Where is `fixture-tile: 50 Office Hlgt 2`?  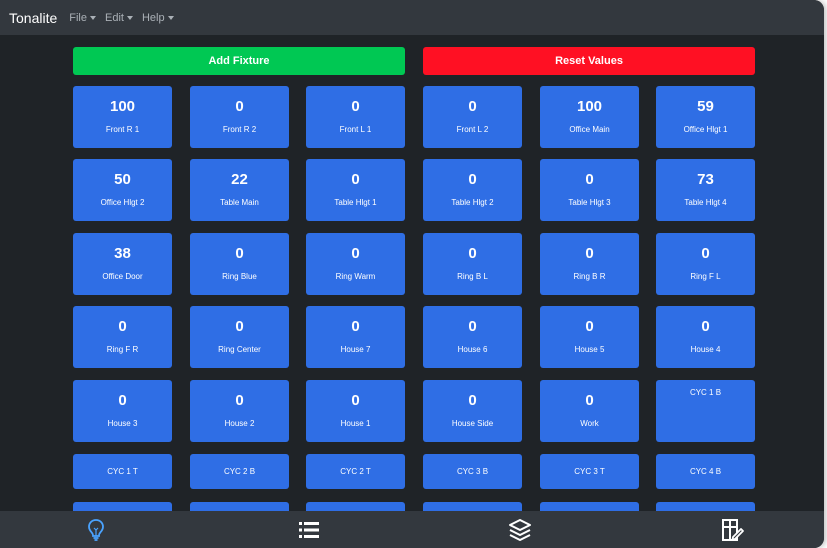
fixture-tile: 50 Office Hlgt 2 is located at coordinates (122, 190).